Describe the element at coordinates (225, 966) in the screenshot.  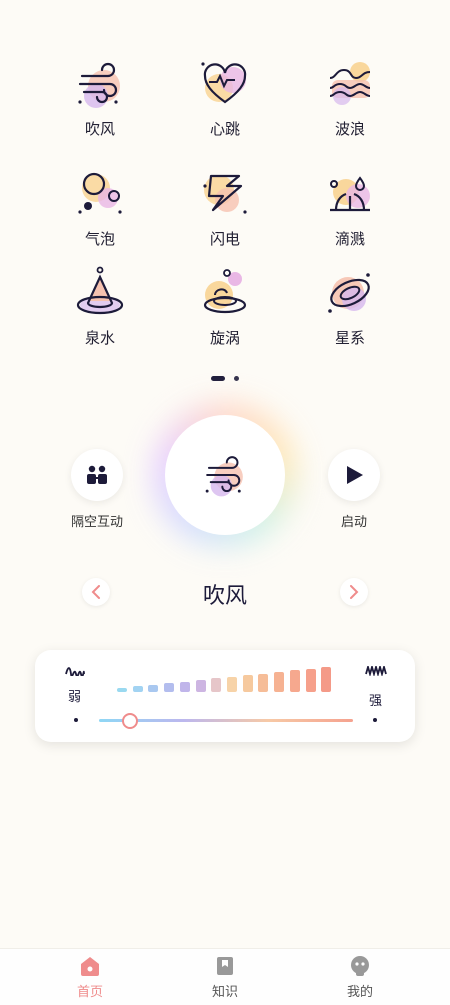
I see `bookmark-icon` at that location.